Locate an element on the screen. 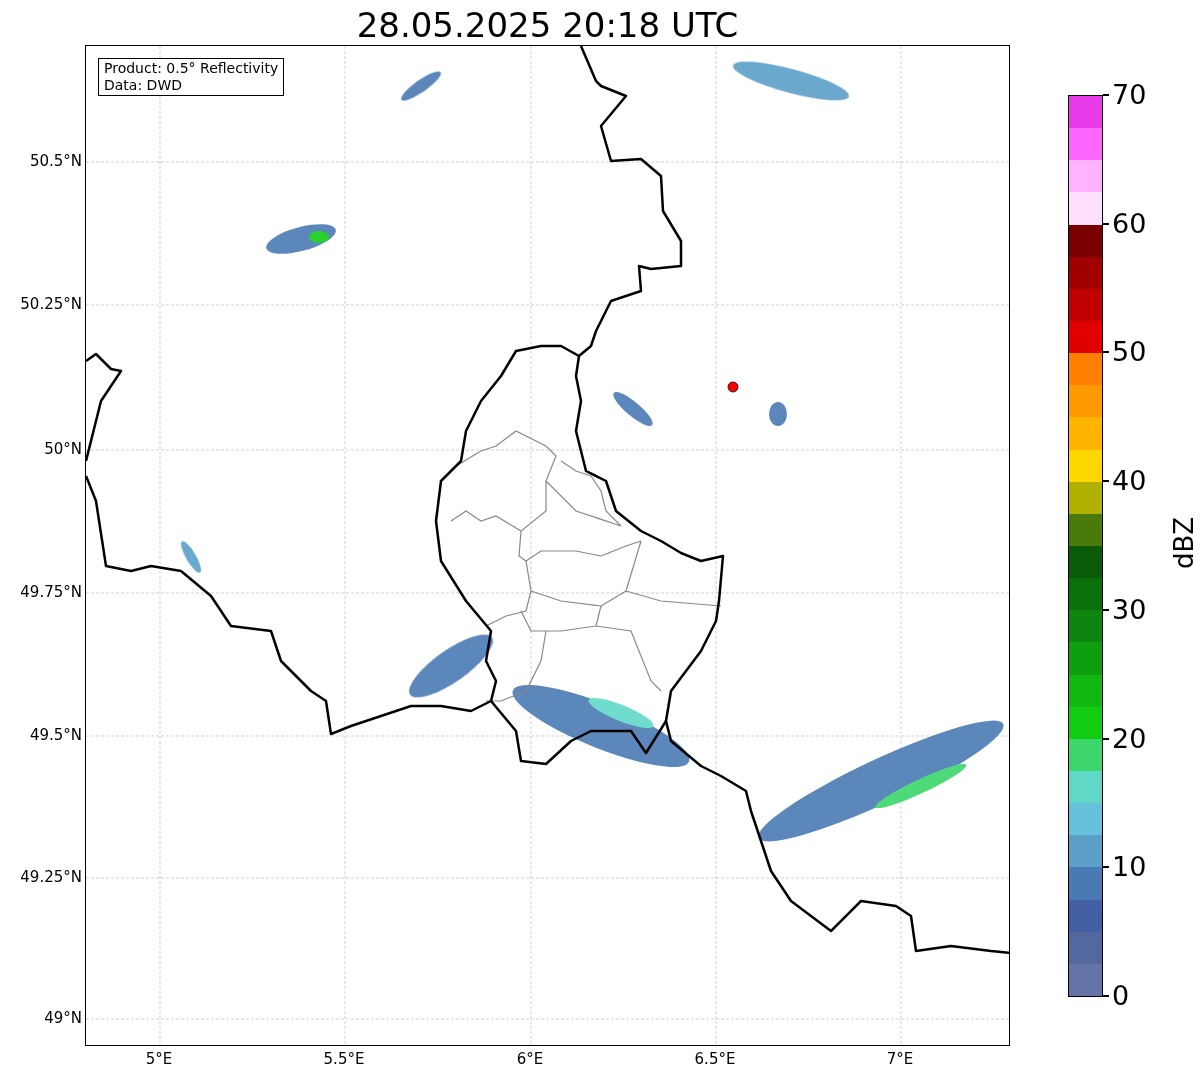 This screenshot has height=1081, width=1202. colorbar-tick-label: 50 is located at coordinates (1129, 352).